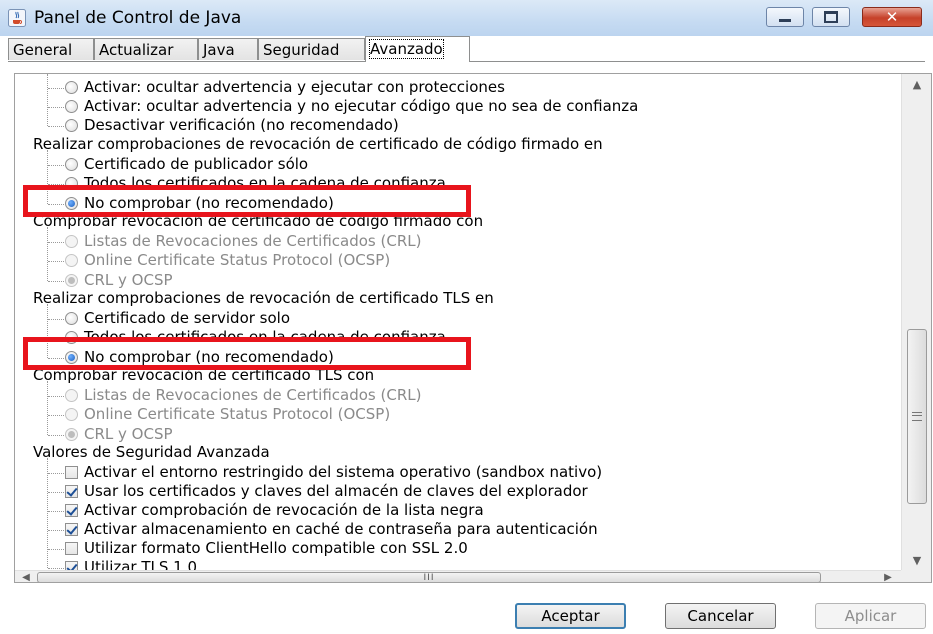 This screenshot has width=933, height=634. Describe the element at coordinates (831, 17) in the screenshot. I see `maximize-button` at that location.